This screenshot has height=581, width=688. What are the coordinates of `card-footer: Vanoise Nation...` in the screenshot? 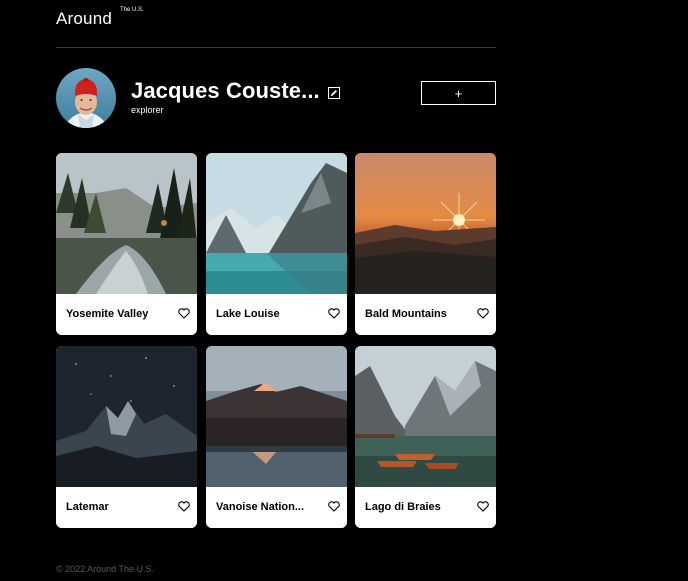 It's located at (276, 507).